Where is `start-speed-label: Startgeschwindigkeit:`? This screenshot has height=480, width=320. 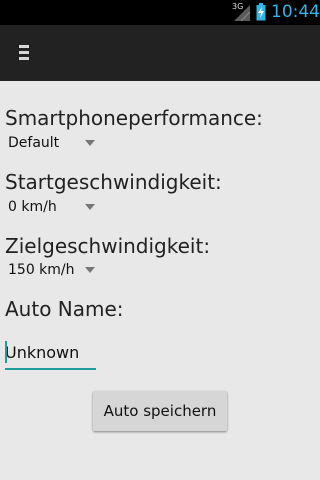
start-speed-label: Startgeschwindigkeit: is located at coordinates (113, 182).